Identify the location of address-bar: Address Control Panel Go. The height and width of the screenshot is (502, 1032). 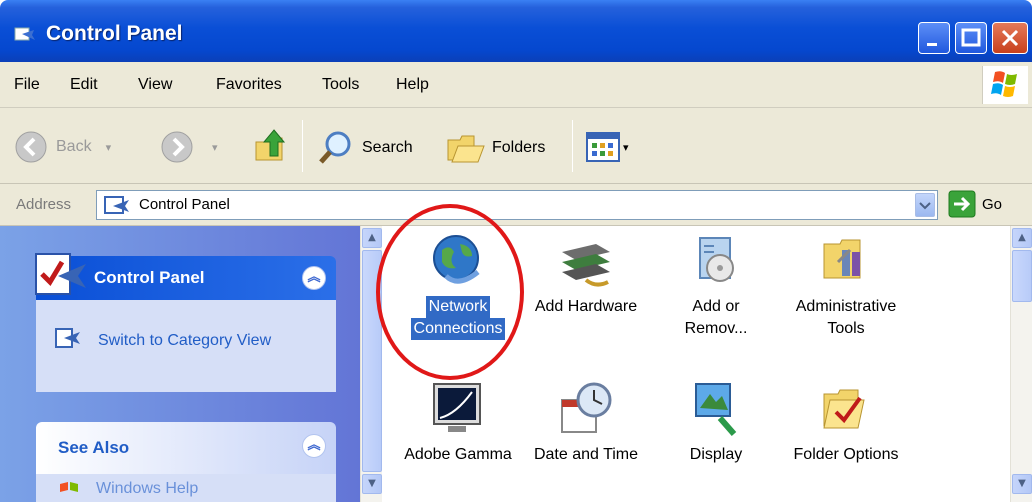
(516, 205).